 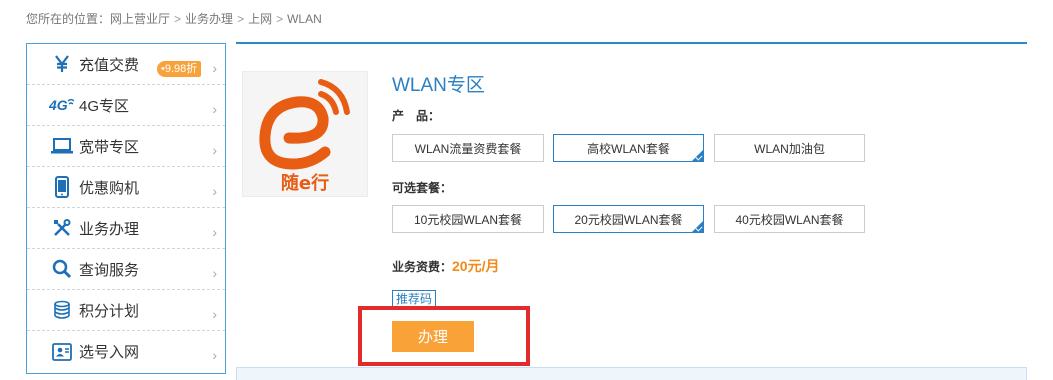 What do you see at coordinates (305, 183) in the screenshot?
I see `logo-text: 随e行` at bounding box center [305, 183].